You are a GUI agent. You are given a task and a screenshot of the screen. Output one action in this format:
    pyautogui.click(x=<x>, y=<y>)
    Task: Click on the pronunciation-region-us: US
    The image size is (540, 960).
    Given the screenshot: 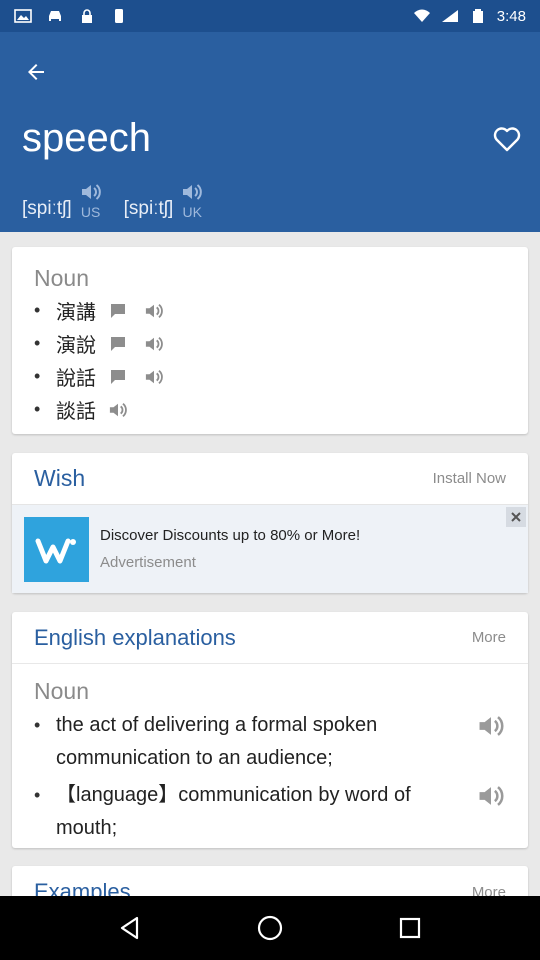 What is the action you would take?
    pyautogui.click(x=91, y=201)
    